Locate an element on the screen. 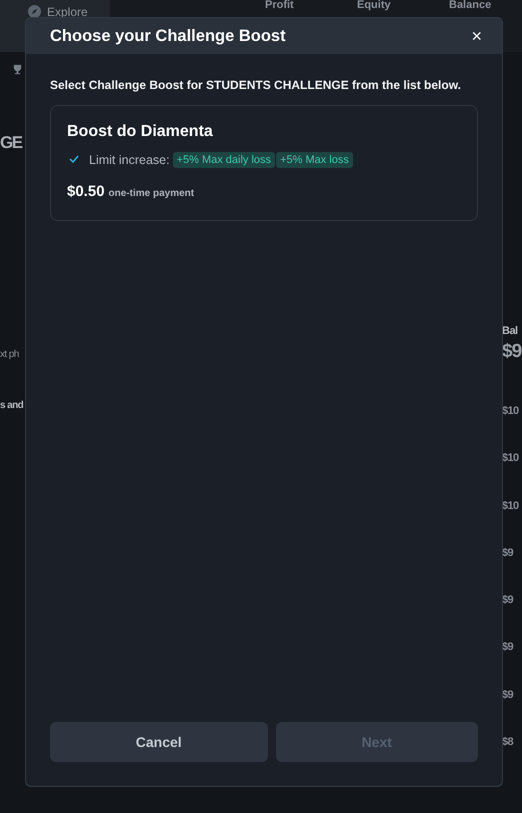 The height and width of the screenshot is (813, 522). dialog-title: Choose your Challenge Boost is located at coordinates (168, 36).